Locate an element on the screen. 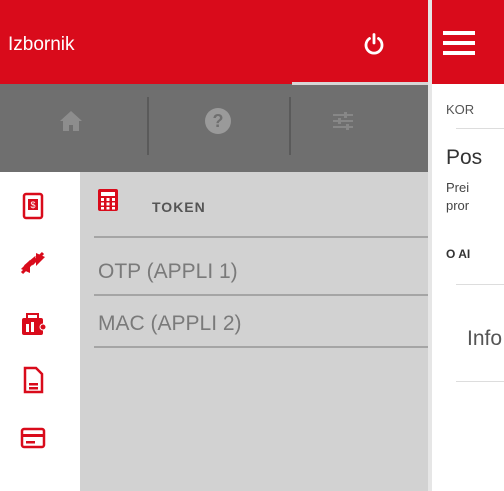 The width and height of the screenshot is (504, 491). settings-sliders-icon is located at coordinates (343, 121).